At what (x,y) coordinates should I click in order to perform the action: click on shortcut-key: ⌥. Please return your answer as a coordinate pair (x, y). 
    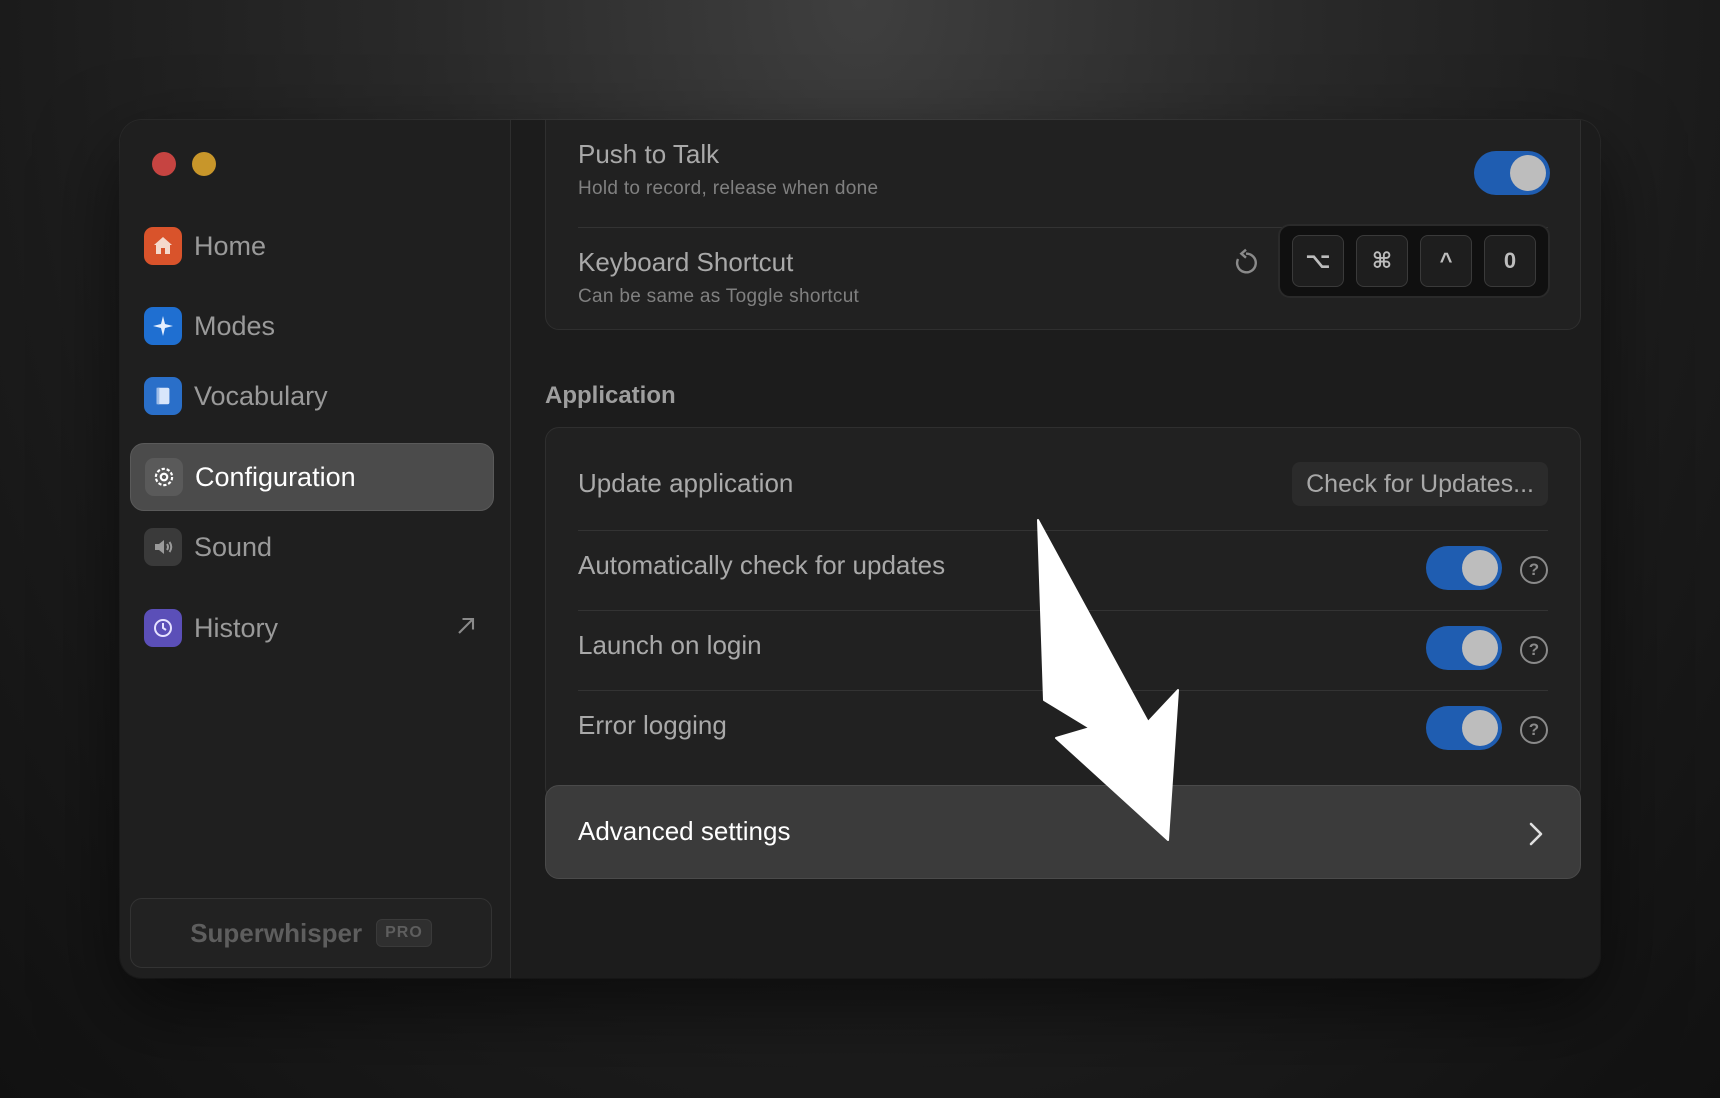
    Looking at the image, I should click on (1318, 261).